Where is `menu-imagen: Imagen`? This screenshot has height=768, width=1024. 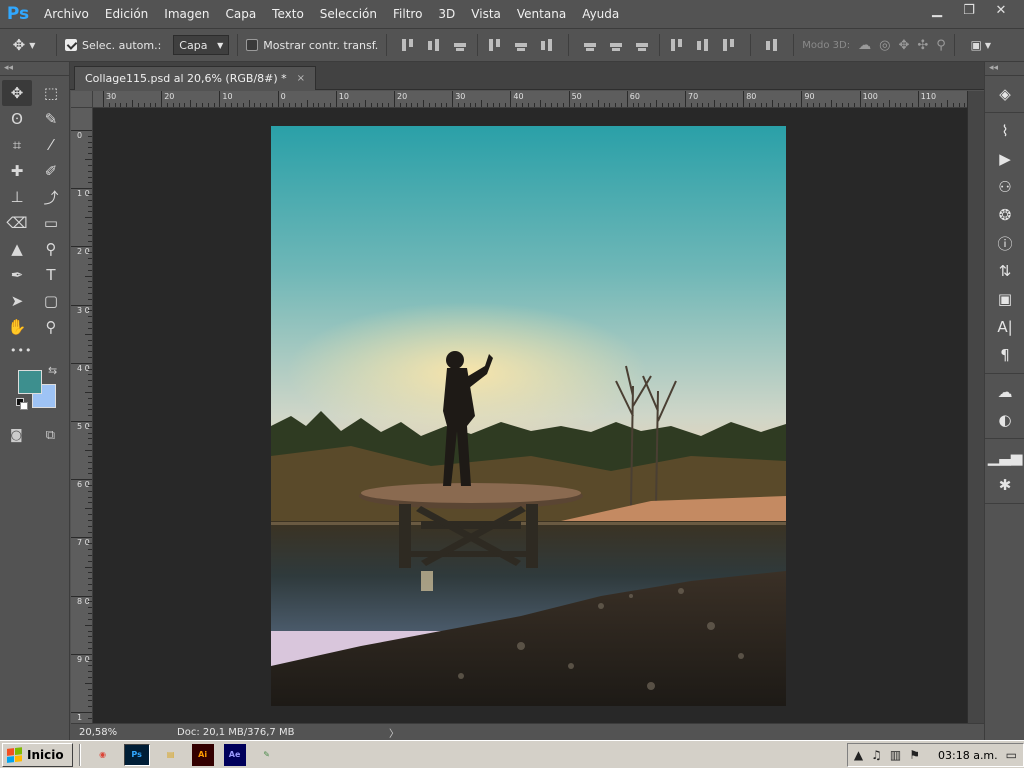
menu-imagen: Imagen is located at coordinates (186, 14).